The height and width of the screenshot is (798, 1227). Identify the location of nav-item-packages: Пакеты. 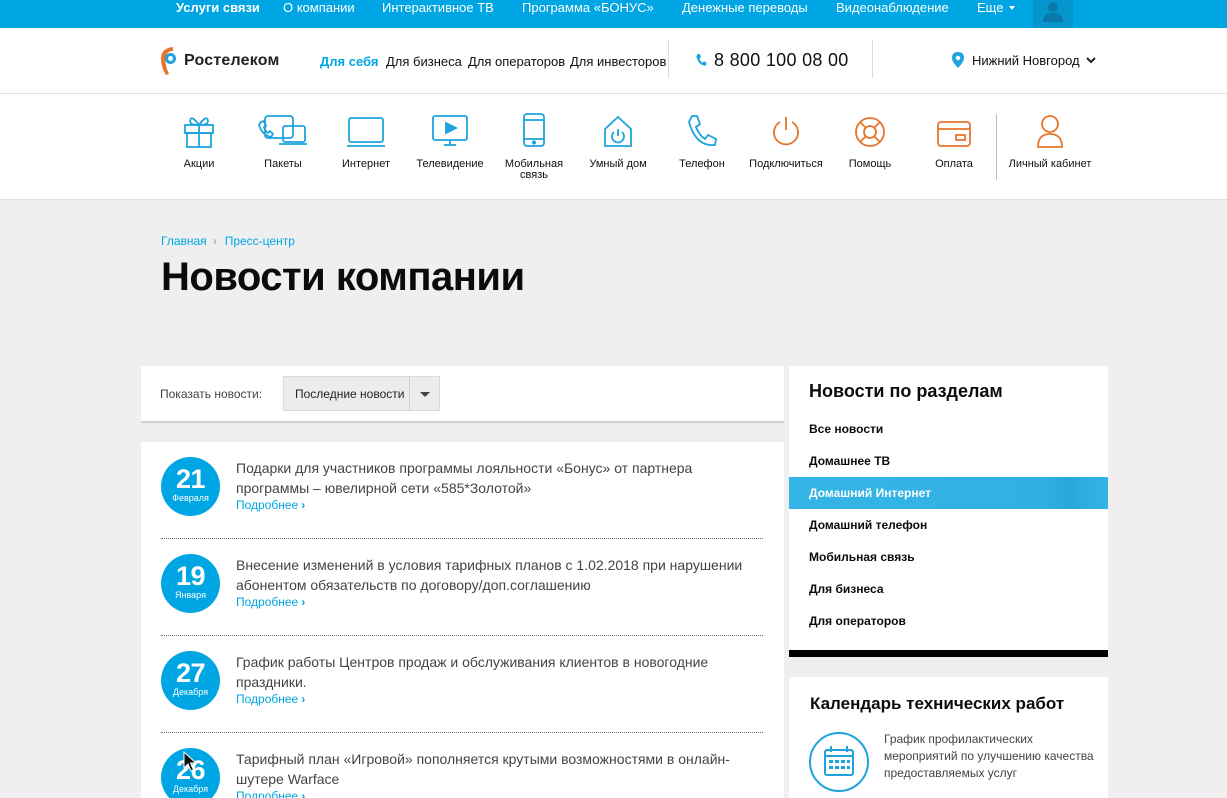
(283, 140).